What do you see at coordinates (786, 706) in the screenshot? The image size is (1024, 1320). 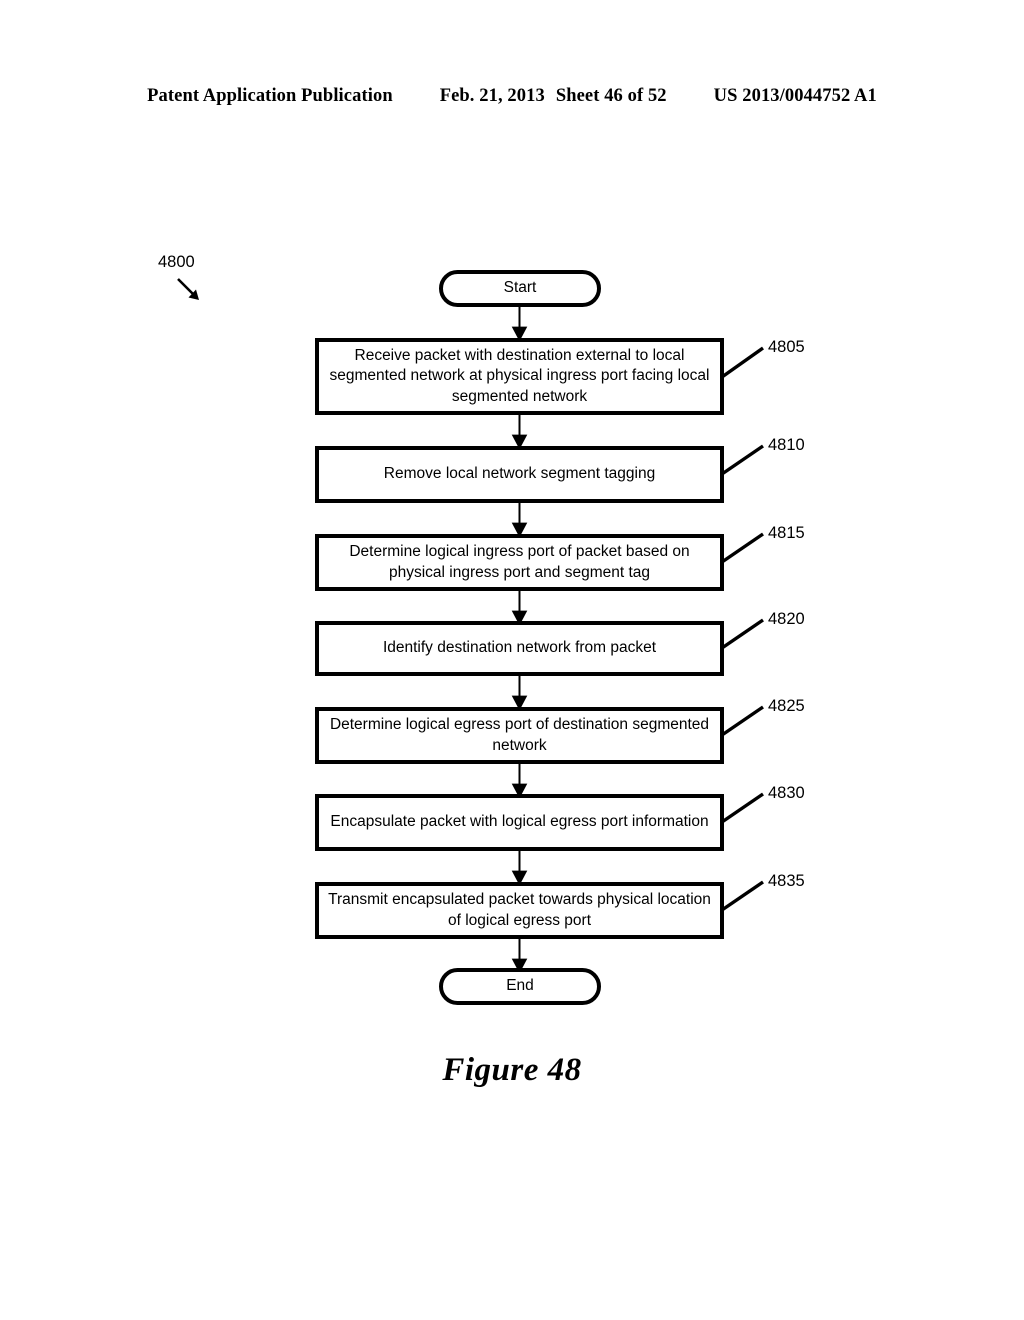 I see `step-ref-4825: 4825` at bounding box center [786, 706].